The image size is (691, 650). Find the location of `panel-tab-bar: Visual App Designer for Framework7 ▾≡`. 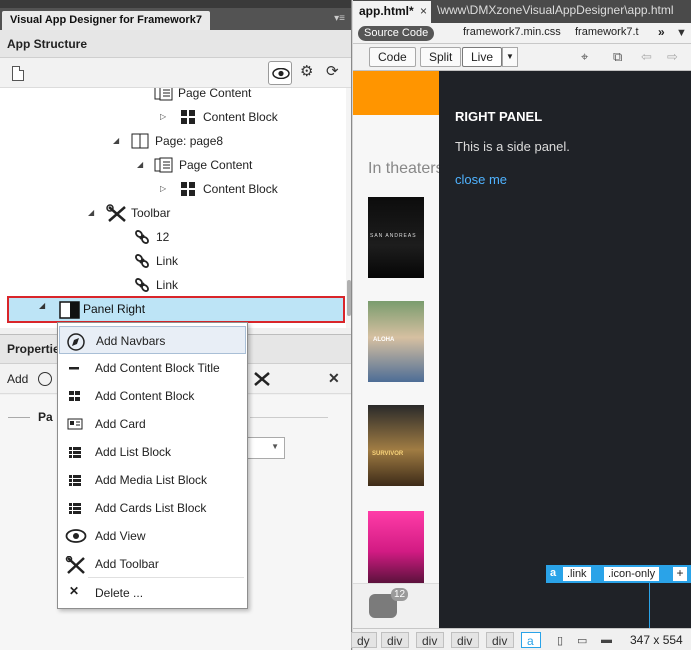

panel-tab-bar: Visual App Designer for Framework7 ▾≡ is located at coordinates (175, 19).